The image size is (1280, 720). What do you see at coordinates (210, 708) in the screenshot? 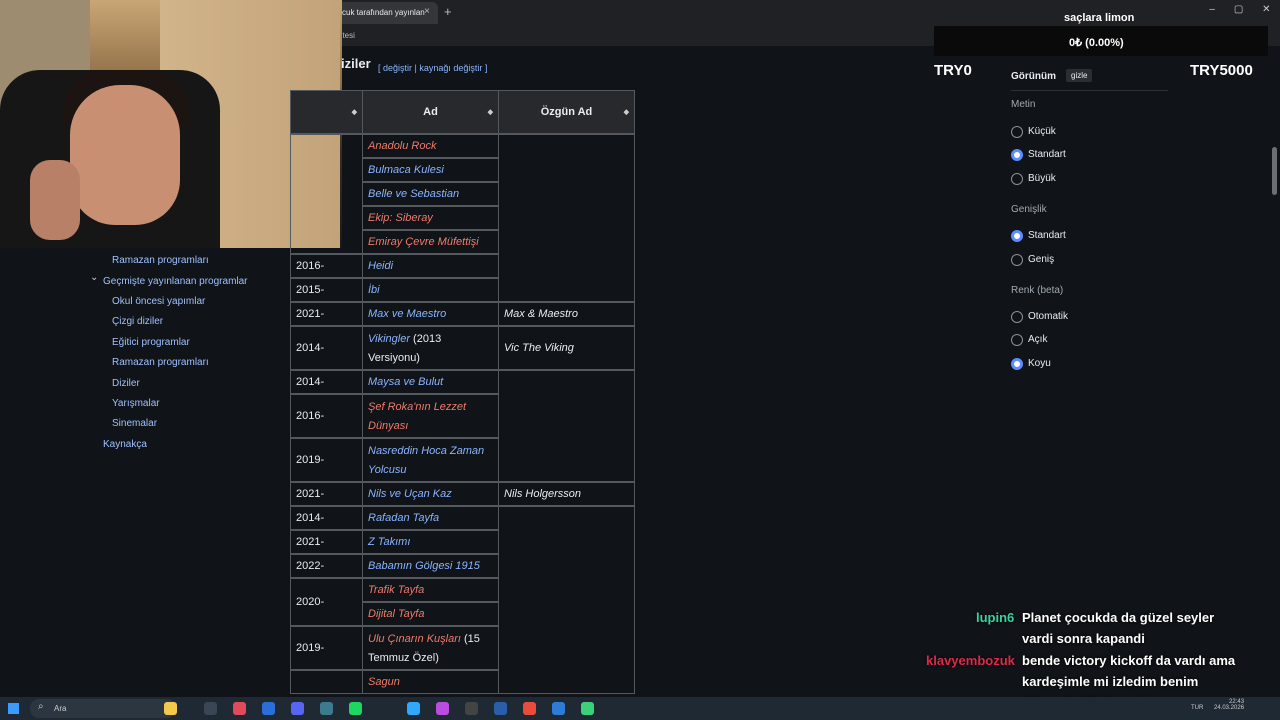
I see `task-view-icon` at bounding box center [210, 708].